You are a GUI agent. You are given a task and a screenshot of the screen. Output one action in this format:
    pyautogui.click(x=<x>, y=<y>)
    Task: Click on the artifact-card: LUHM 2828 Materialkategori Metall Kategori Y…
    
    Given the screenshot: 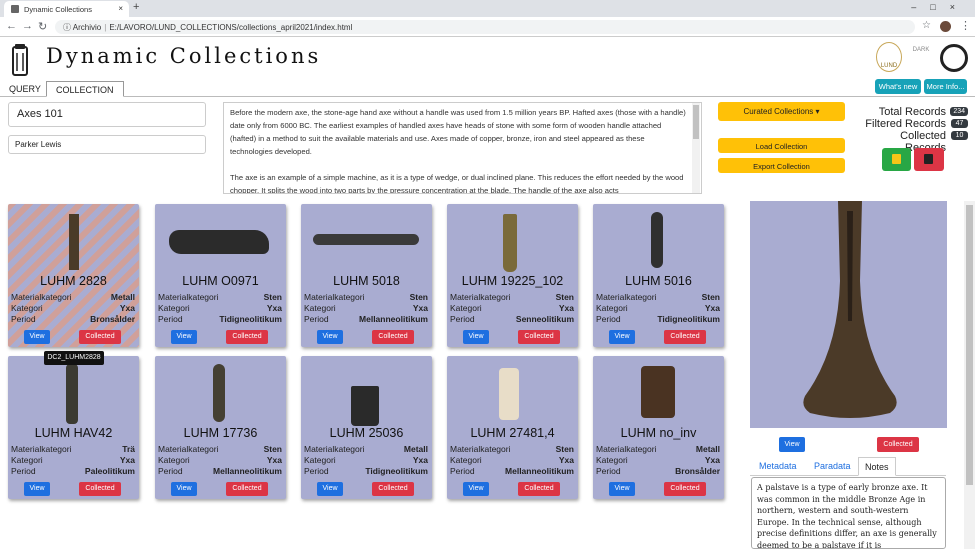 What is the action you would take?
    pyautogui.click(x=73, y=275)
    